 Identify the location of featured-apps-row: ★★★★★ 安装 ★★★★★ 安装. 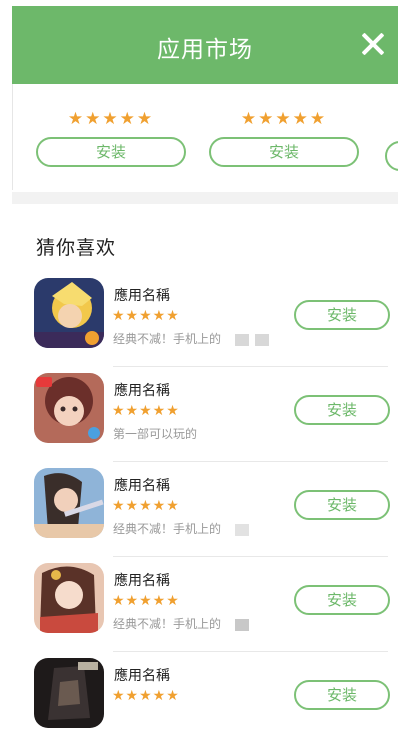
(205, 137).